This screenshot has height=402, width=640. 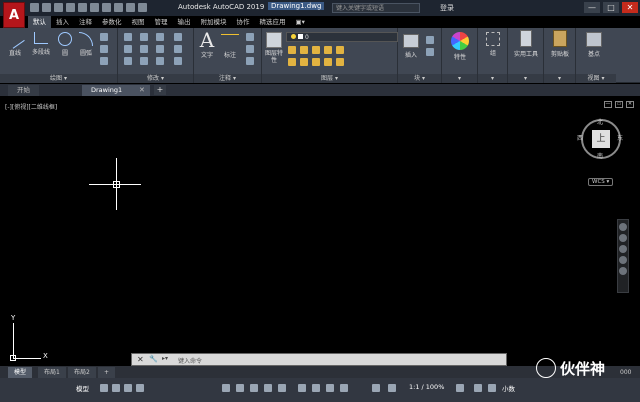 What do you see at coordinates (623, 227) in the screenshot?
I see `steering-wheel-icon` at bounding box center [623, 227].